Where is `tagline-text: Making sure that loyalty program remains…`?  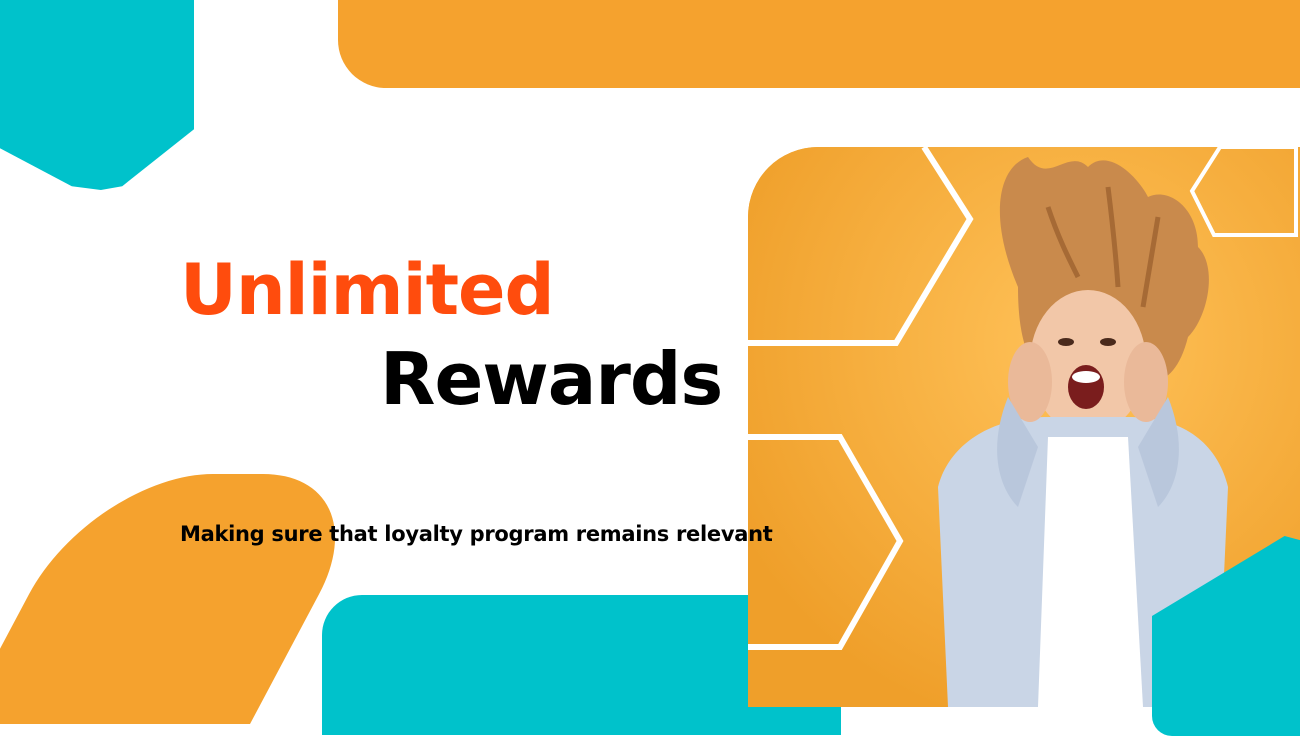
tagline-text: Making sure that loyalty program remains… is located at coordinates (476, 534).